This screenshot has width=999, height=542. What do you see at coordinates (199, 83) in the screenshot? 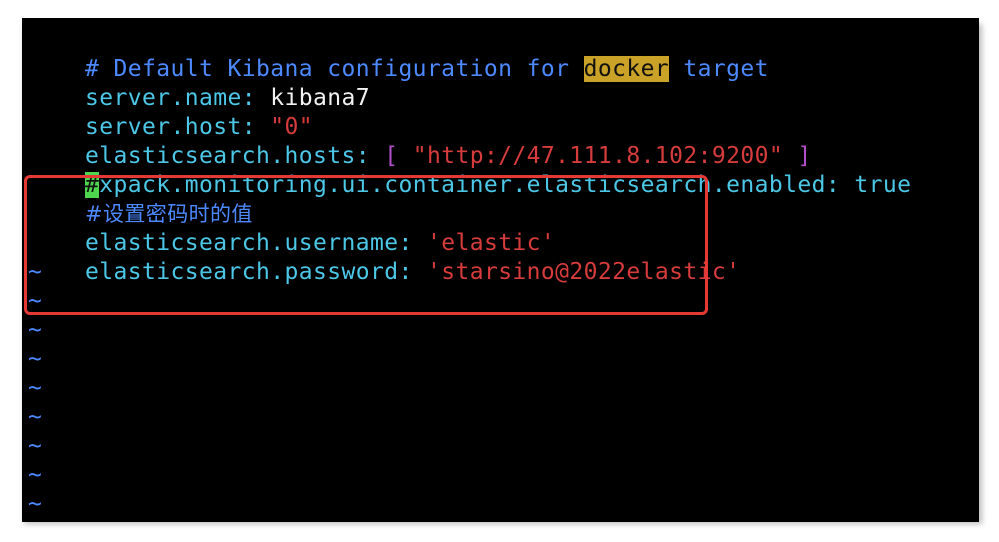
I see `config-line-server-name: server.name: kibana7` at bounding box center [199, 83].